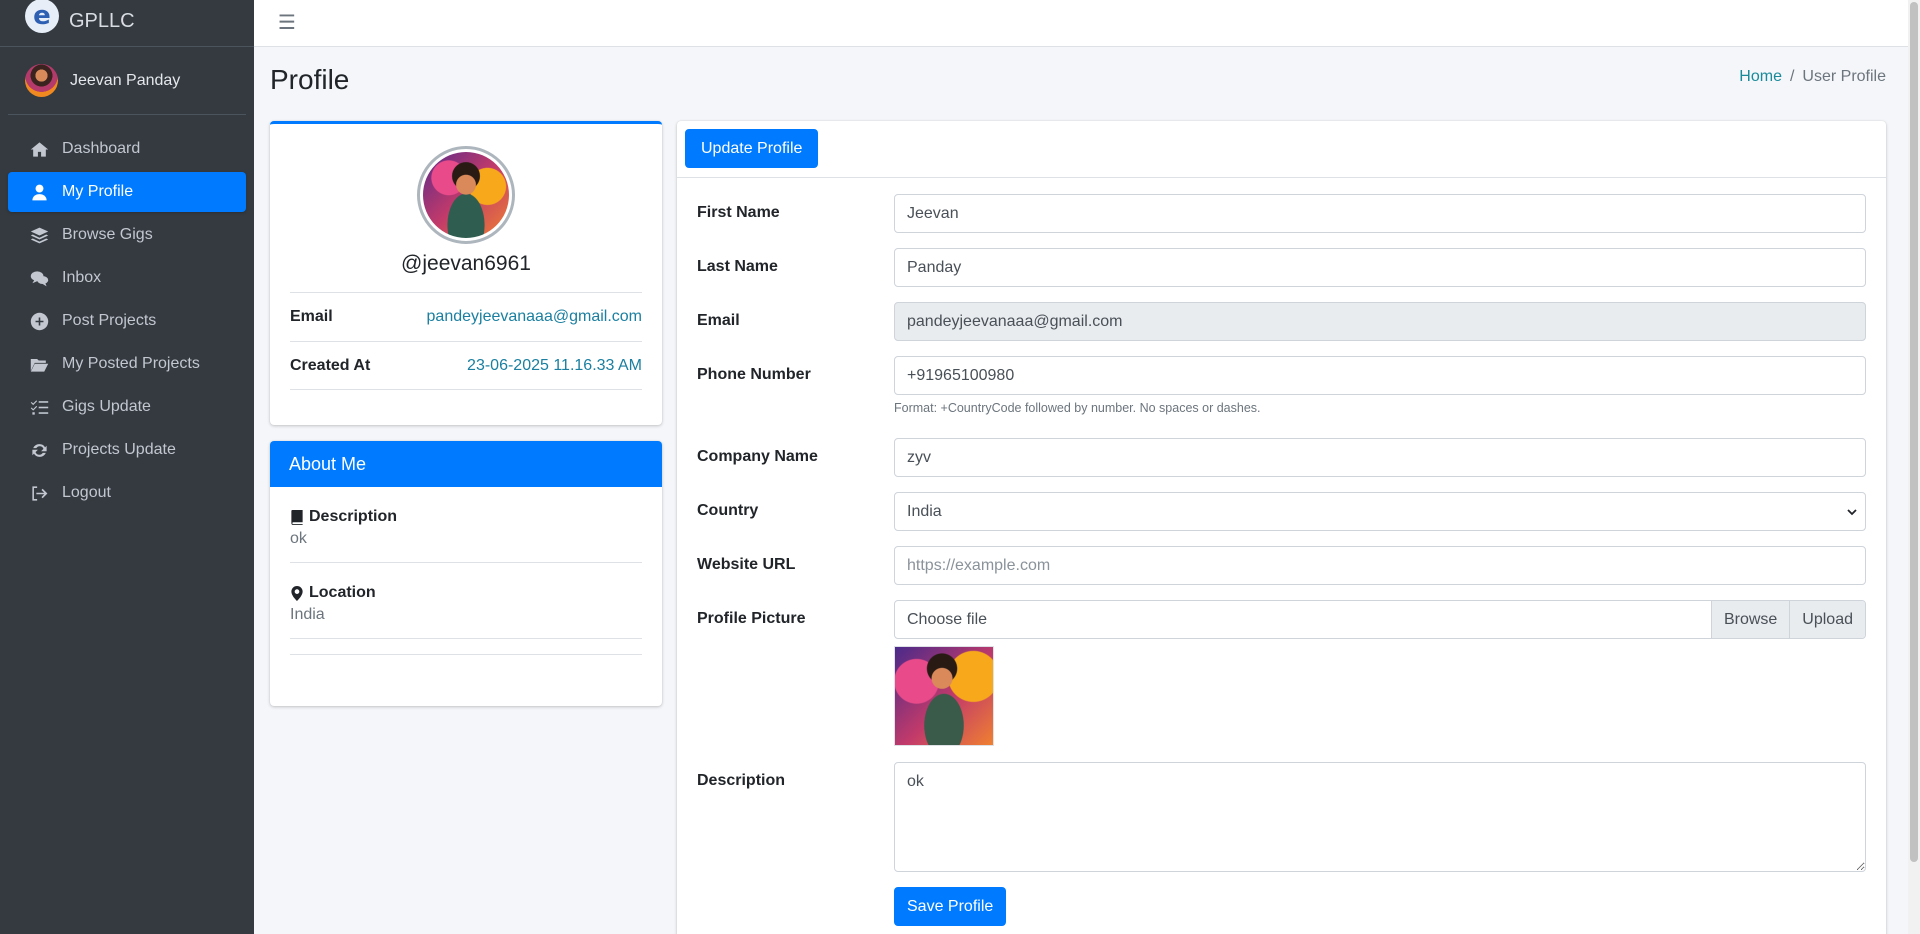  Describe the element at coordinates (307, 614) in the screenshot. I see `about-location-value: India` at that location.